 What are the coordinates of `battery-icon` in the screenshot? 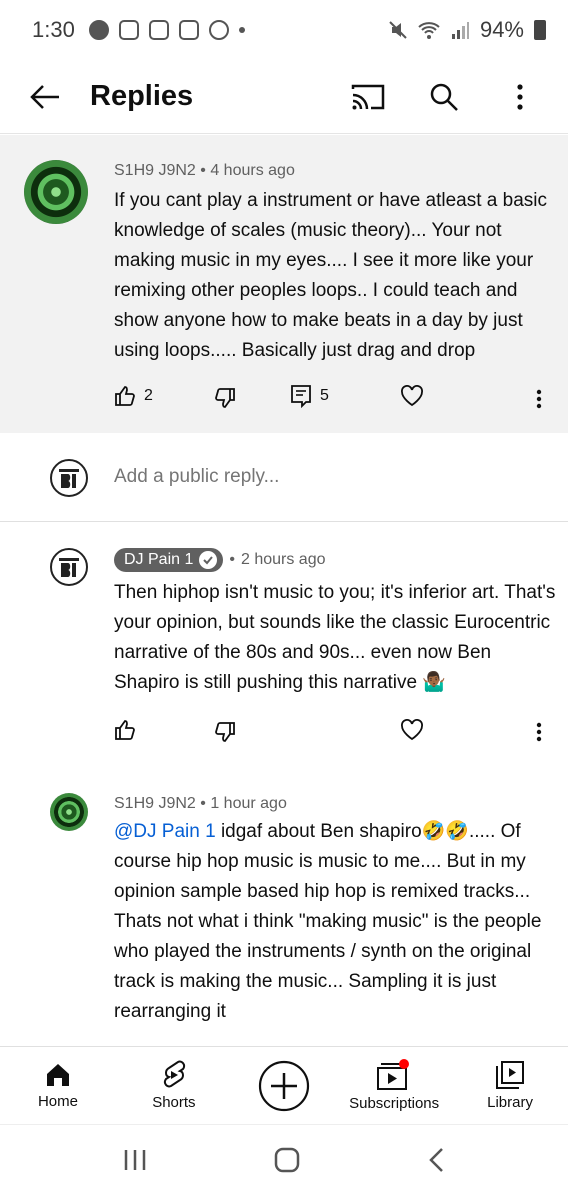 It's located at (540, 30).